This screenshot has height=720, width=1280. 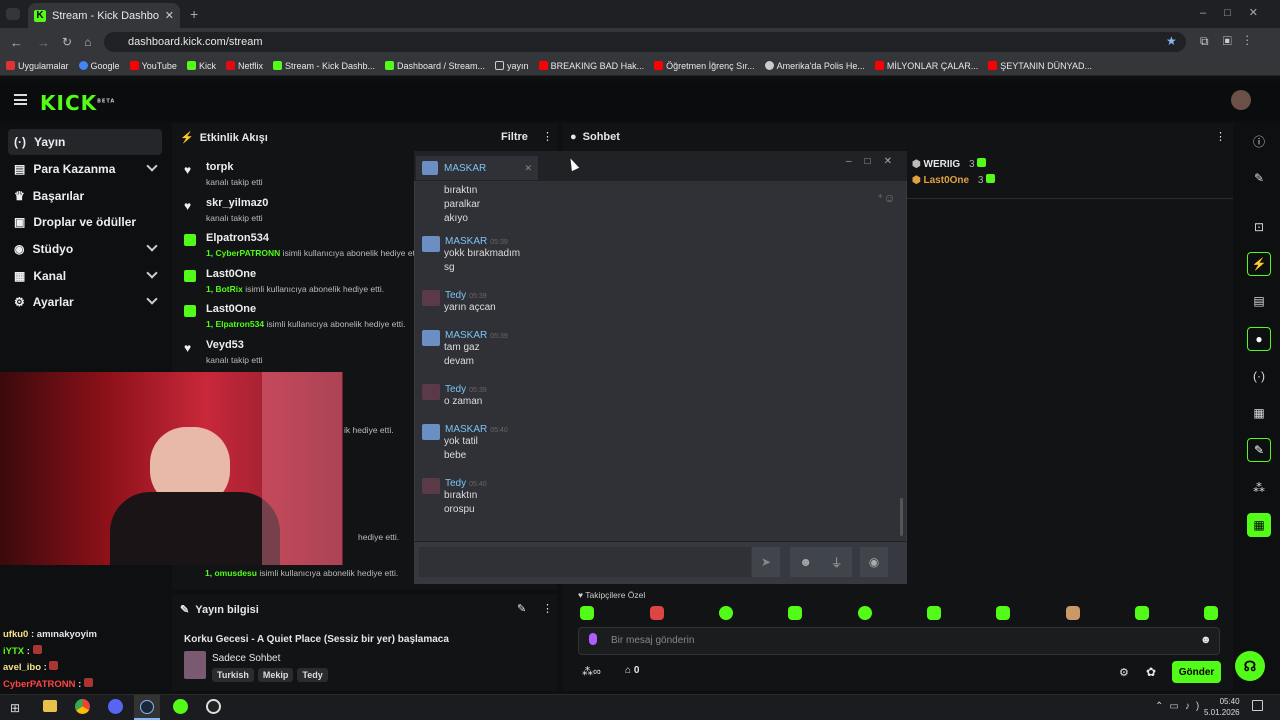 What do you see at coordinates (244, 66) in the screenshot?
I see `bookmark-4: Netflix` at bounding box center [244, 66].